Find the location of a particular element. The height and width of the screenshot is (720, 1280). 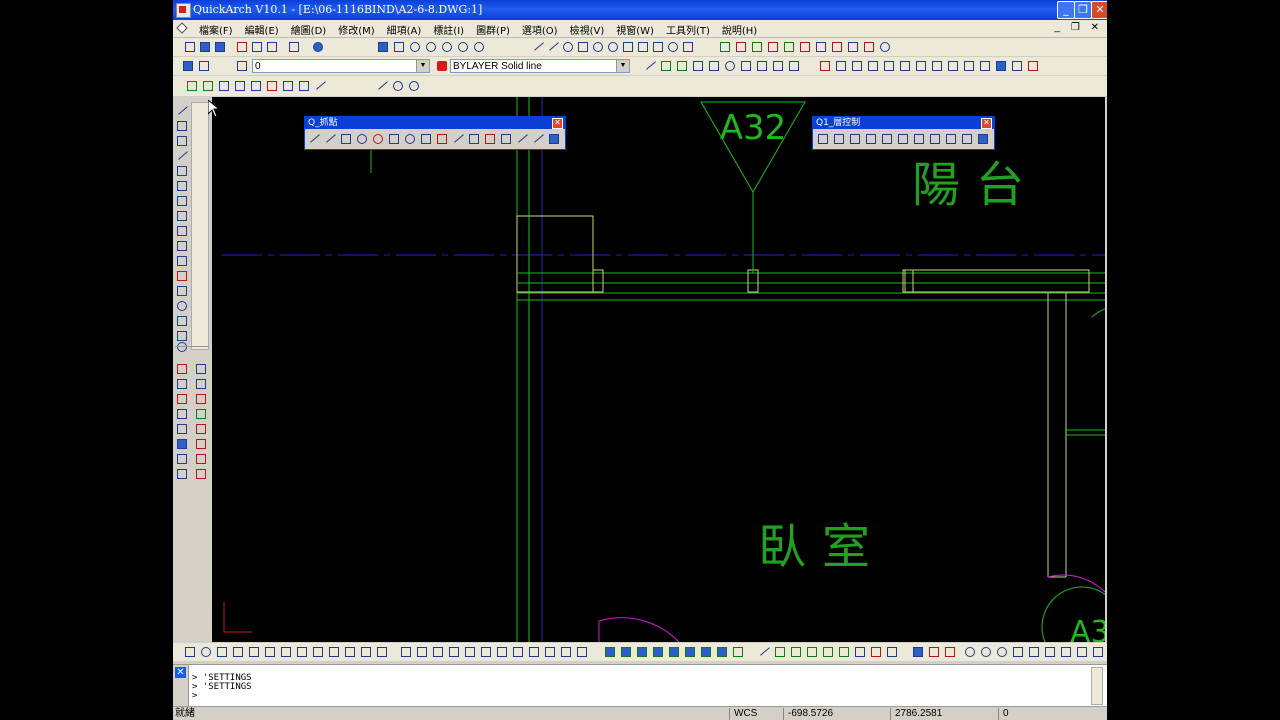

snap-midpoint-icon is located at coordinates (330, 139).